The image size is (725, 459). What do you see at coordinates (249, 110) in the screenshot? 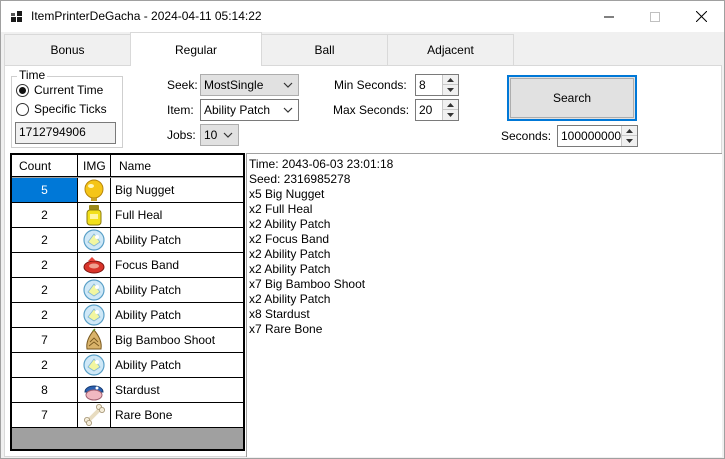
I see `item-dropdown: Ability Patch` at bounding box center [249, 110].